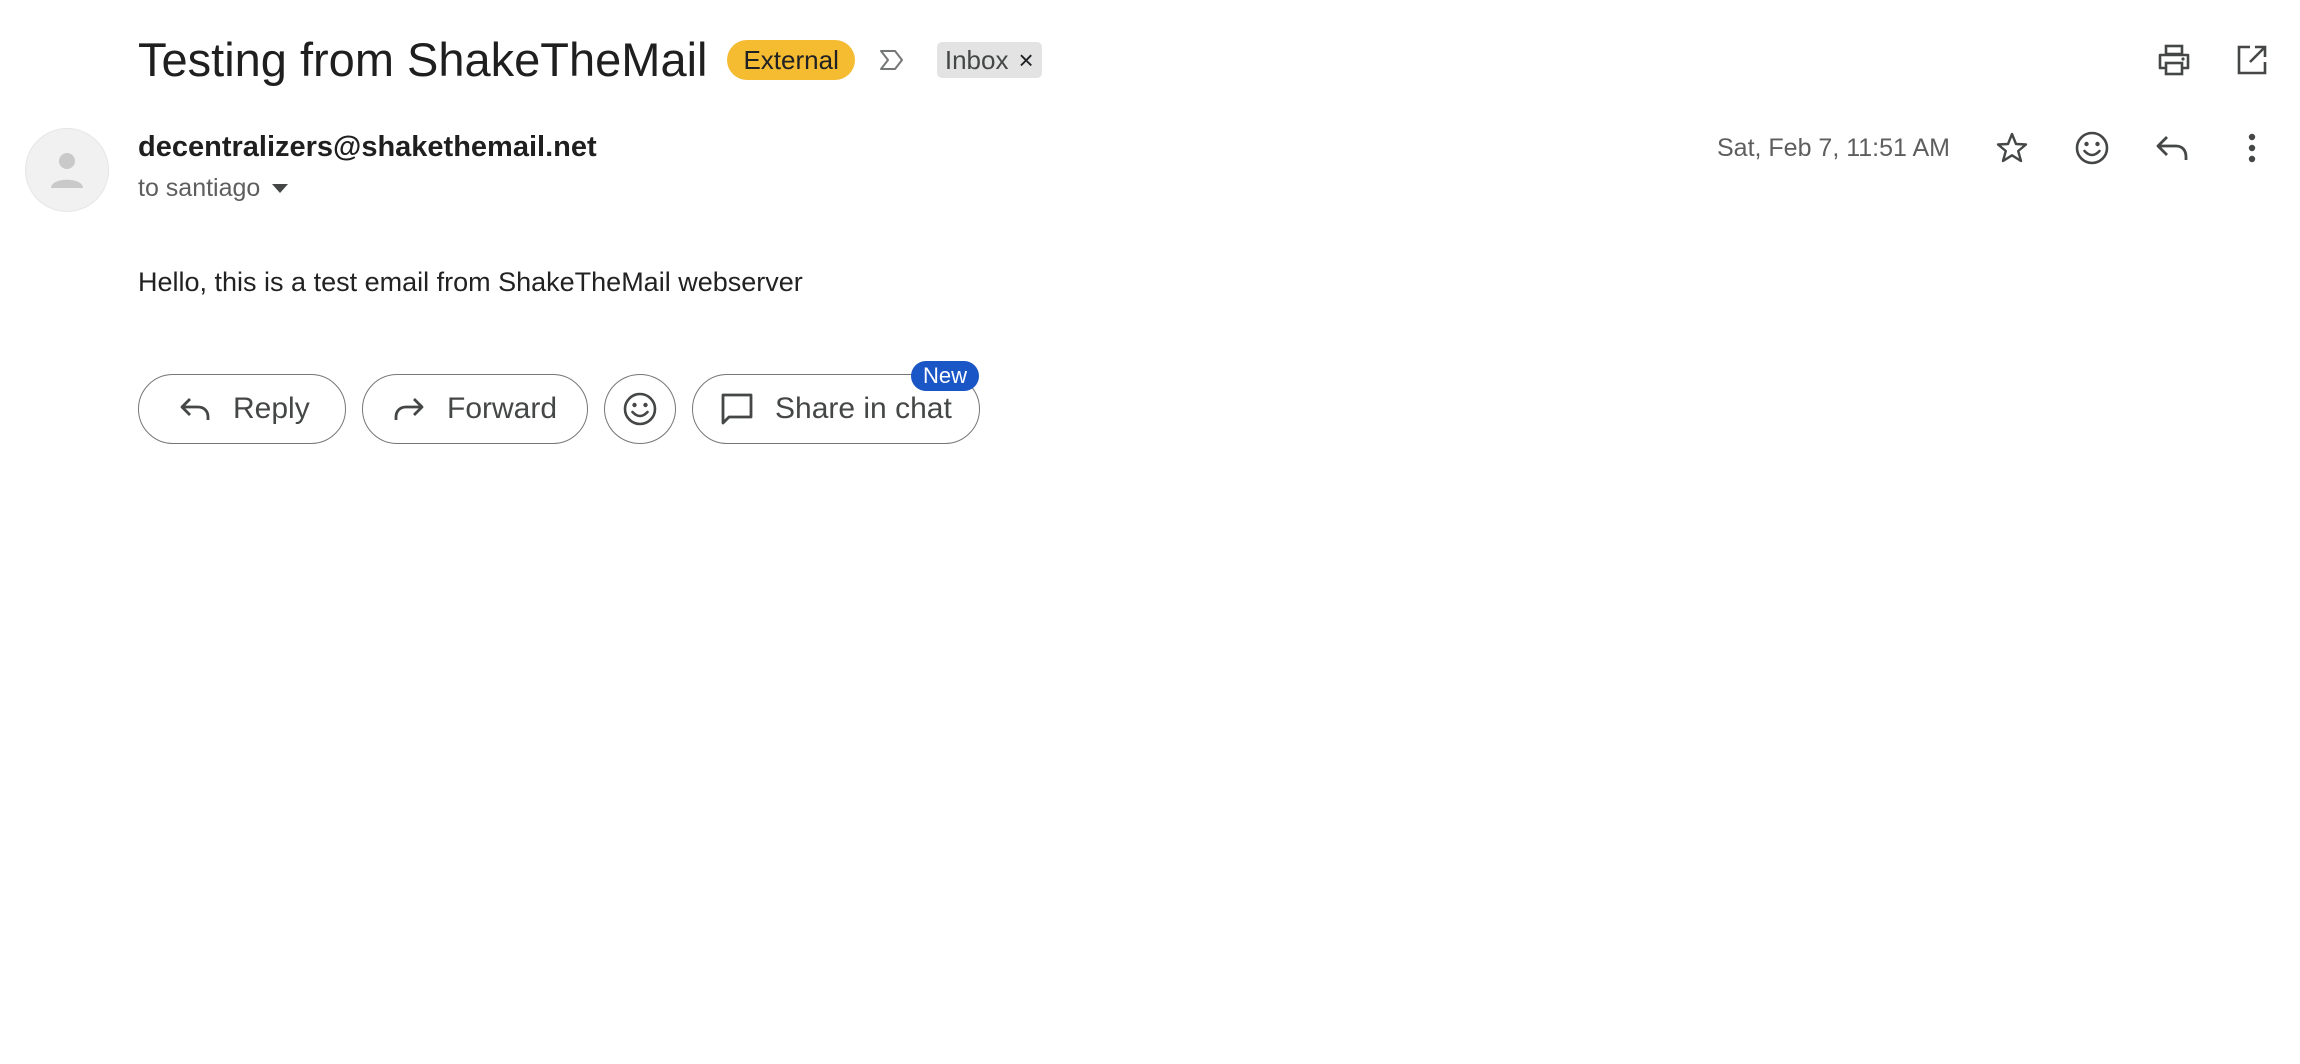 The height and width of the screenshot is (1064, 2300). Describe the element at coordinates (791, 60) in the screenshot. I see `external-label: External` at that location.